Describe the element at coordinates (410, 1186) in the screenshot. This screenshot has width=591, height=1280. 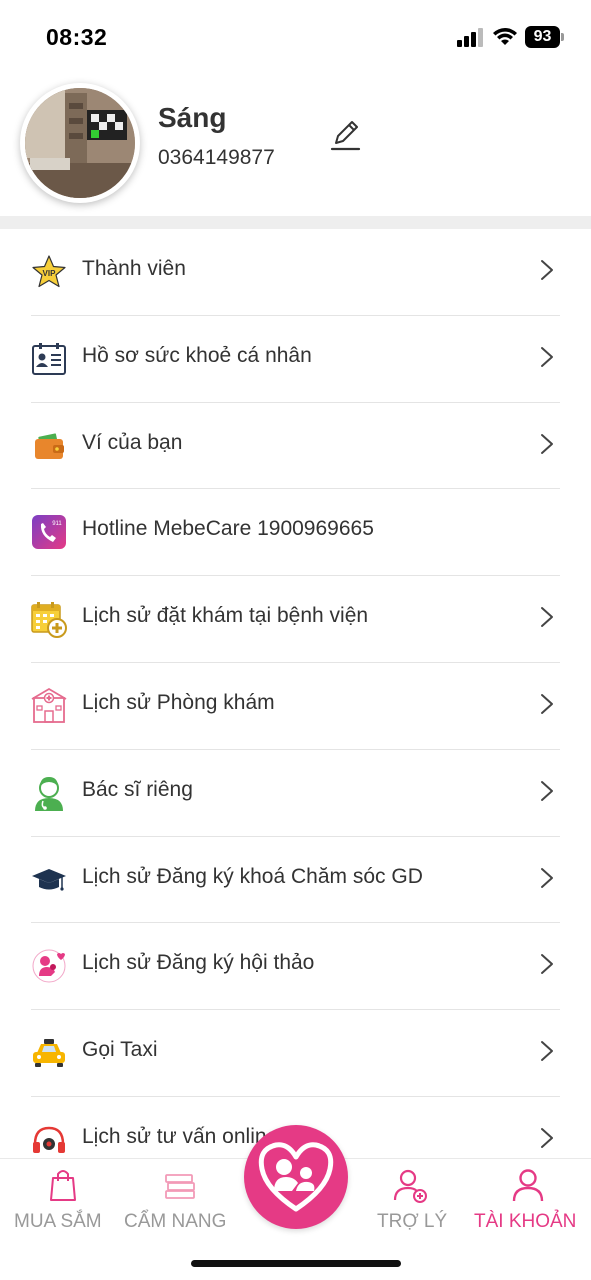
I see `user-plus-icon` at that location.